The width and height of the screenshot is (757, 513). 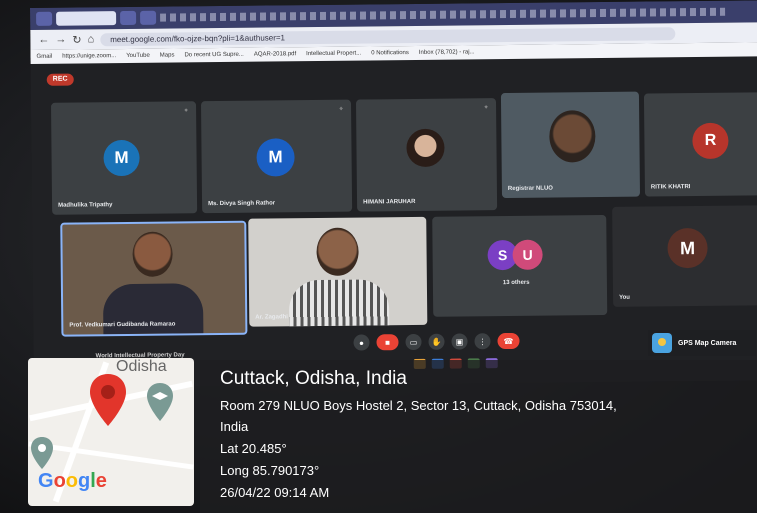 I want to click on participant-name: RITIK KHATRI, so click(x=670, y=187).